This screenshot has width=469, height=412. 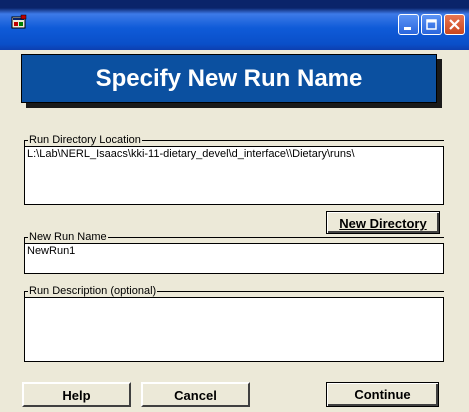 I want to click on run-description-label: Run Description (optional), so click(x=93, y=291).